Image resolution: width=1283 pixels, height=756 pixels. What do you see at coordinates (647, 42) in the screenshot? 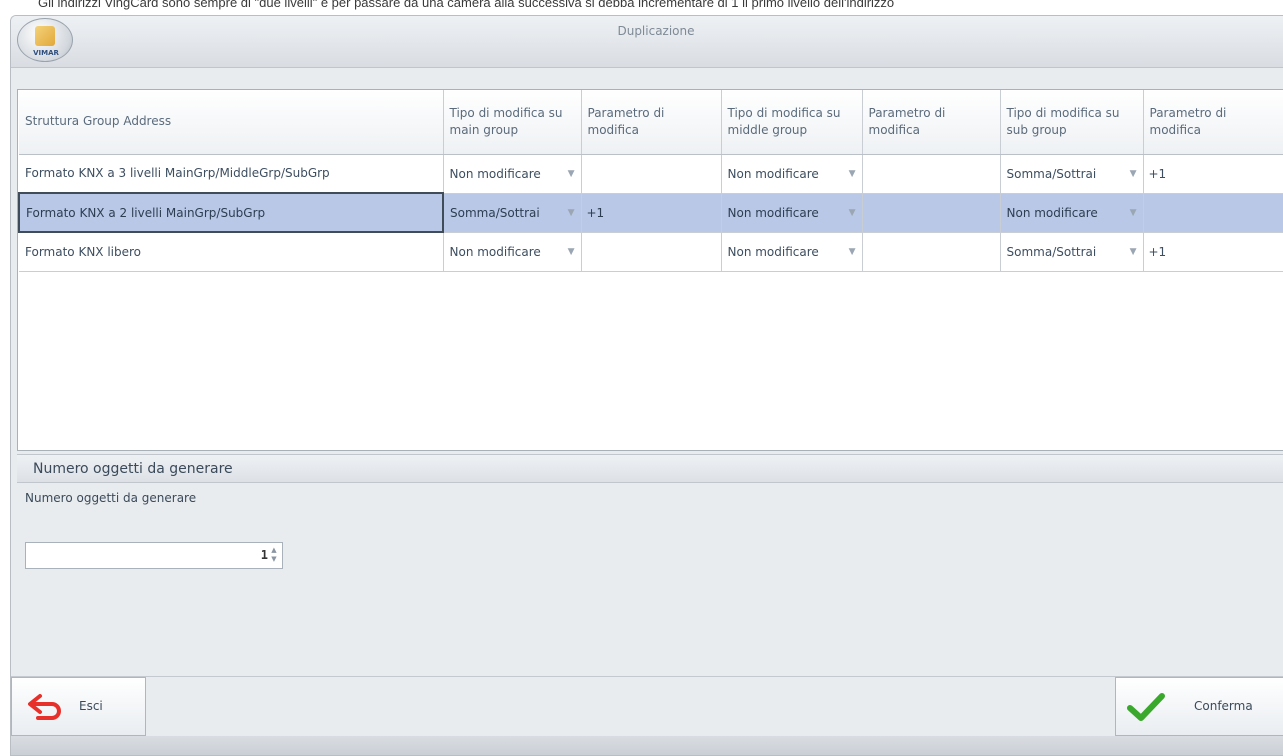
I see `title-bar: VIMAR Duplicazione` at bounding box center [647, 42].